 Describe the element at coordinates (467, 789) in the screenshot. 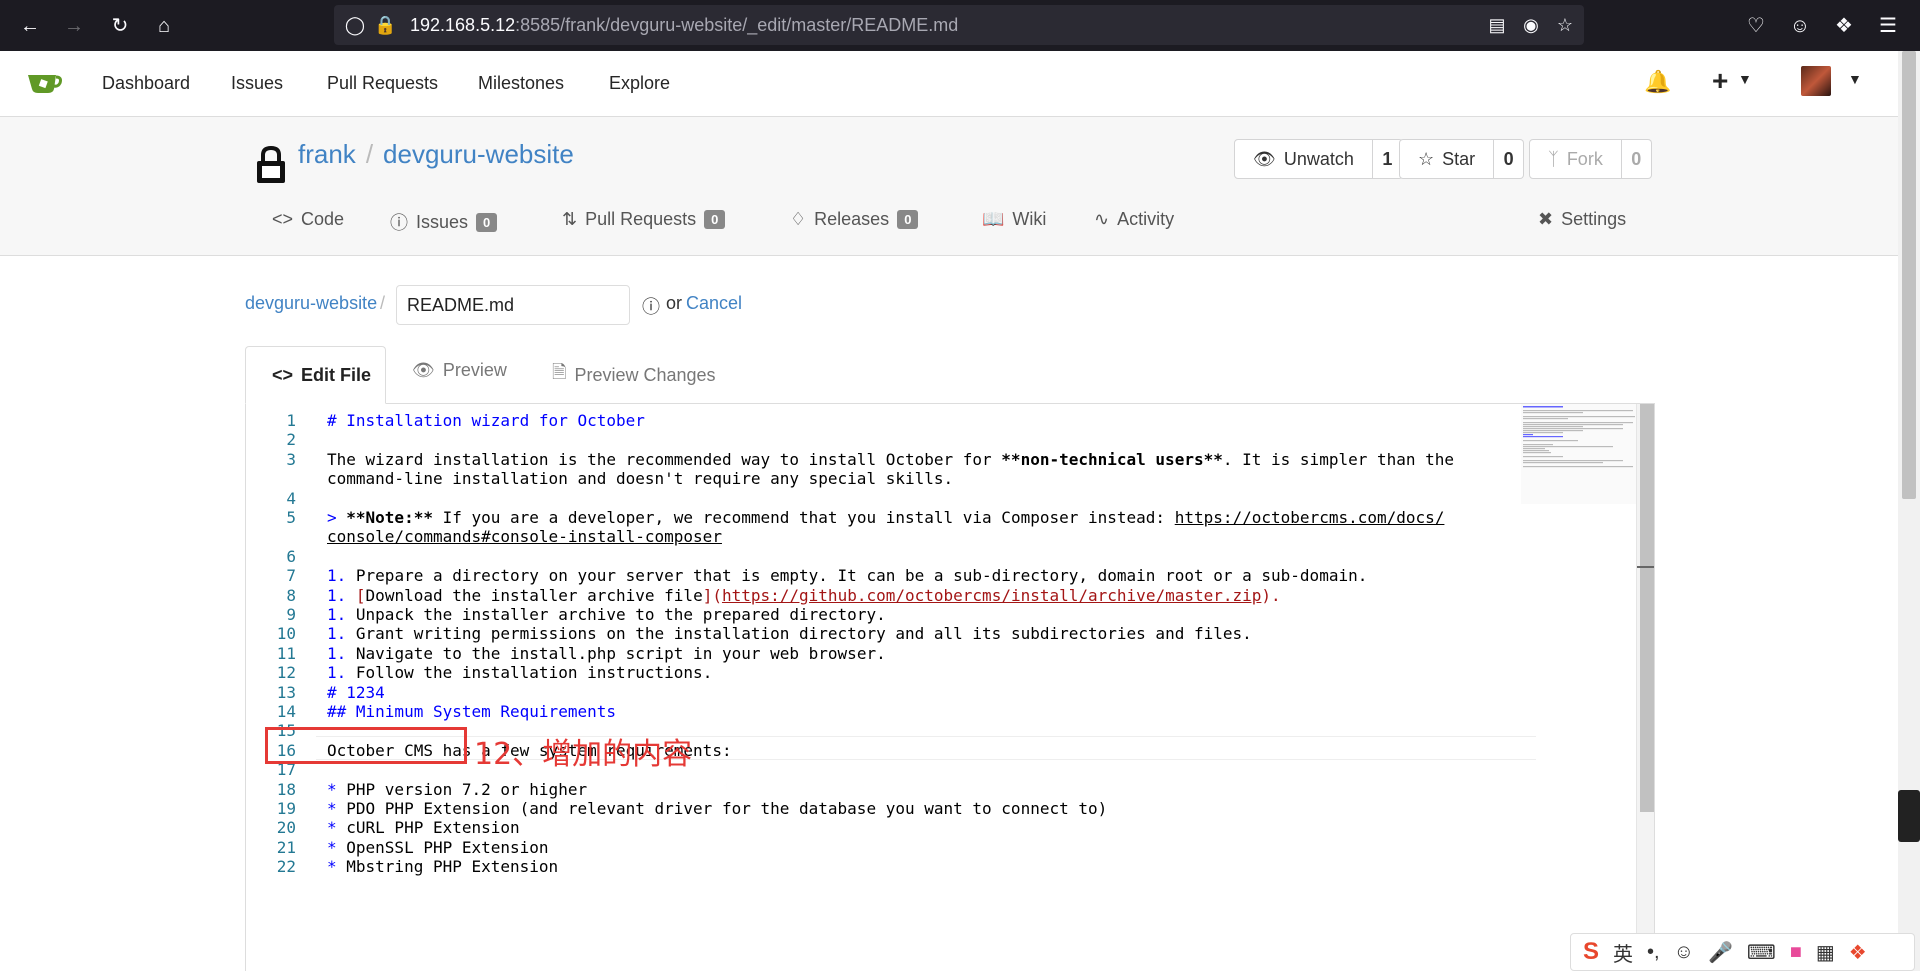

I see `code-token: PHP version 7.2 or higher` at that location.